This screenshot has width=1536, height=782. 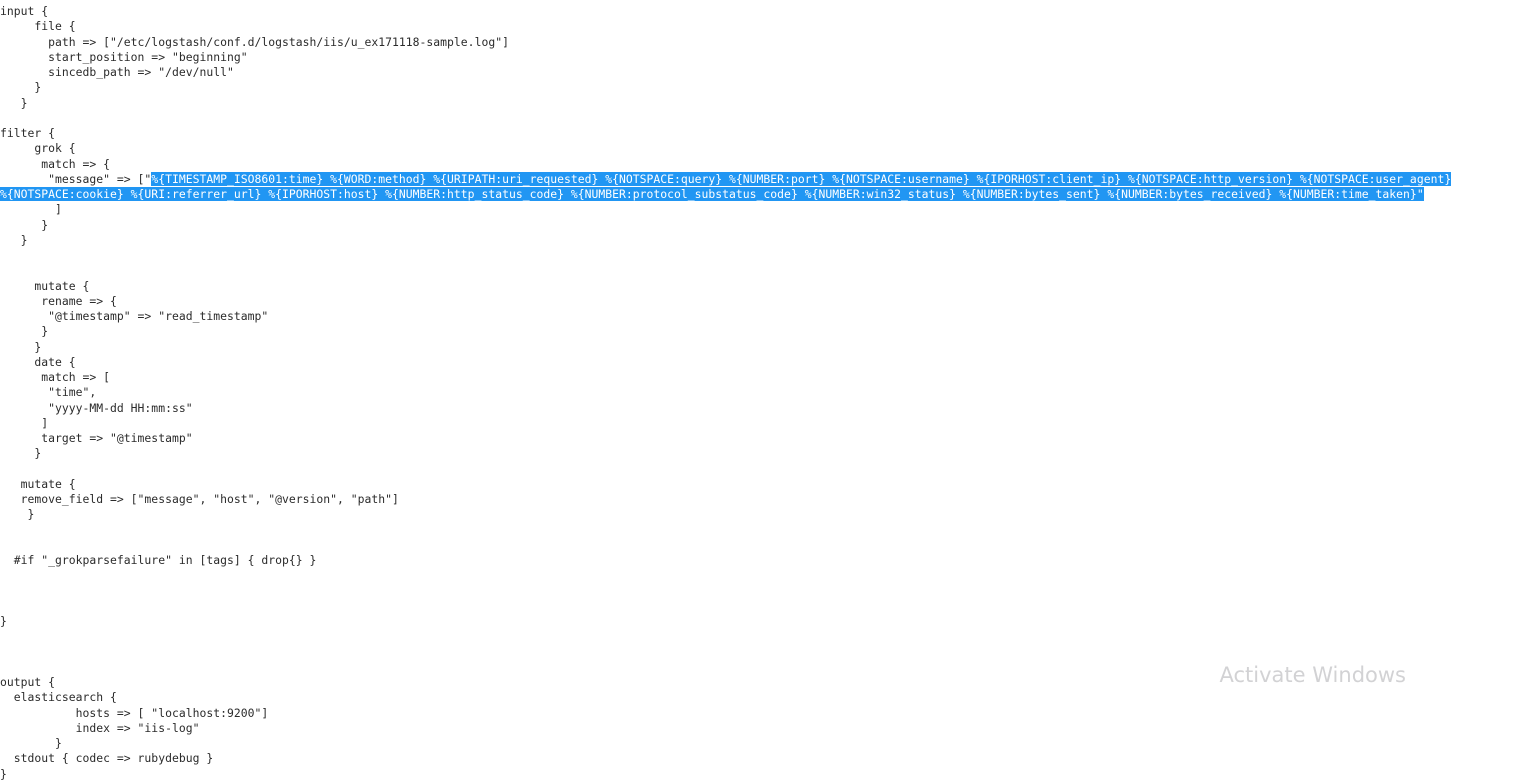 I want to click on code-line: match => {, so click(x=55, y=163).